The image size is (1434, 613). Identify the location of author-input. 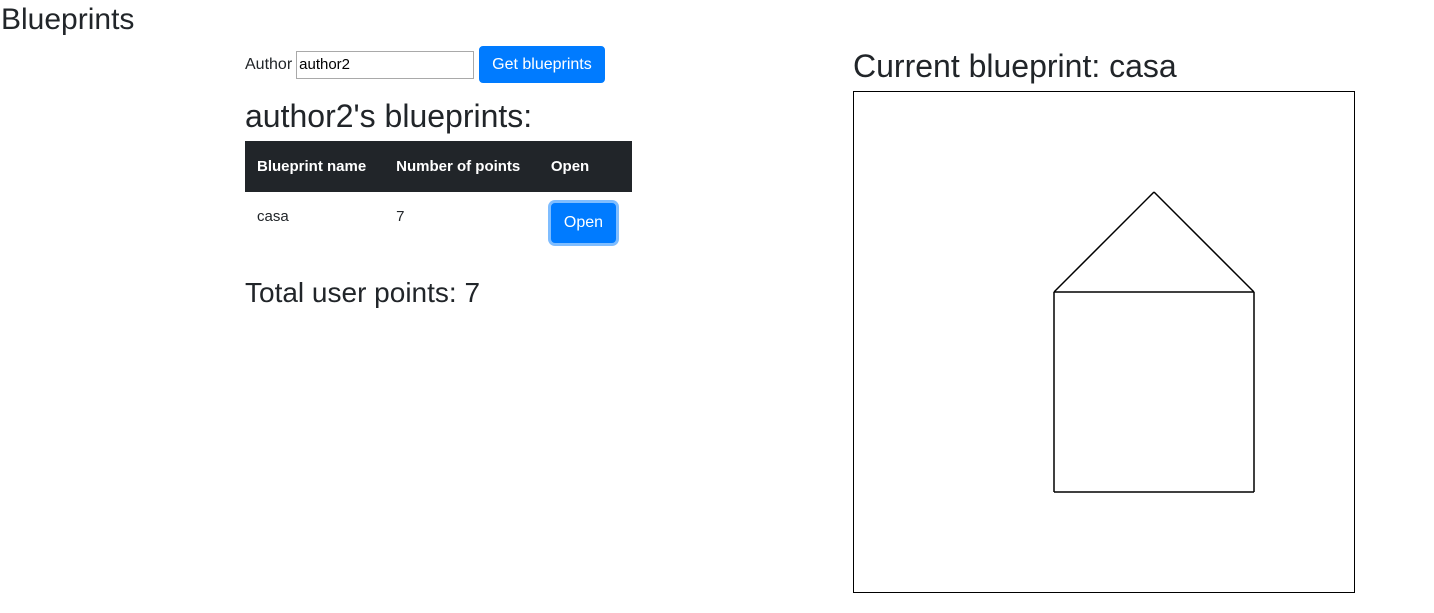
(385, 64).